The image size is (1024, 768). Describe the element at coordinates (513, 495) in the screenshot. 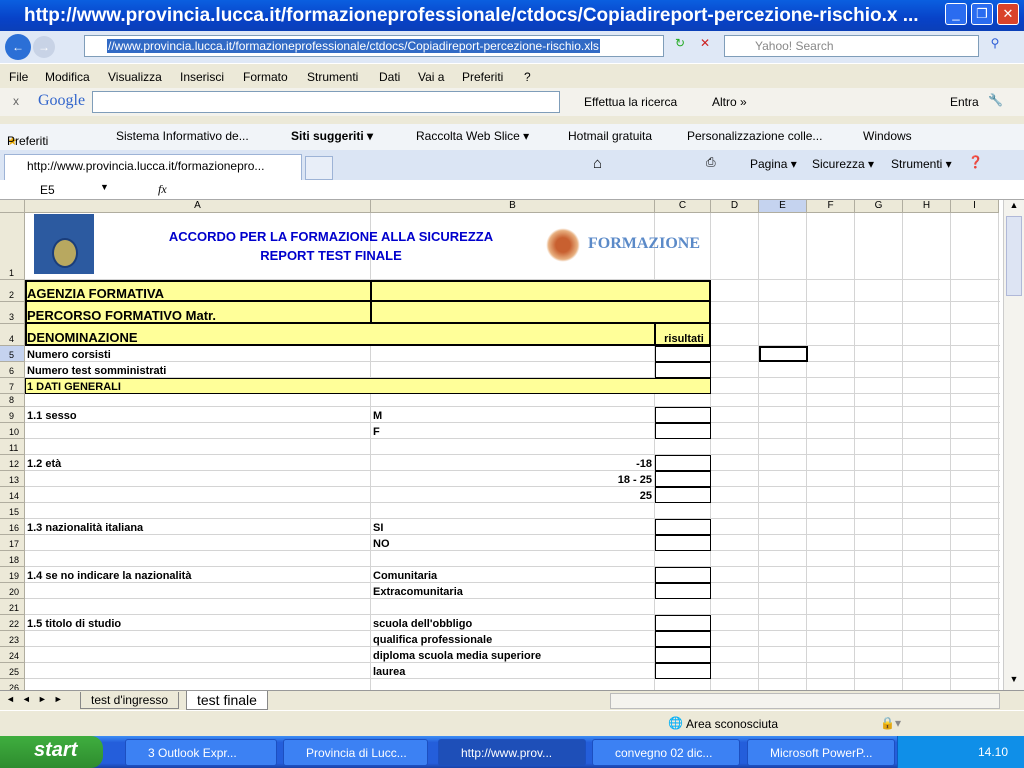

I see `cell-B14: 25` at that location.